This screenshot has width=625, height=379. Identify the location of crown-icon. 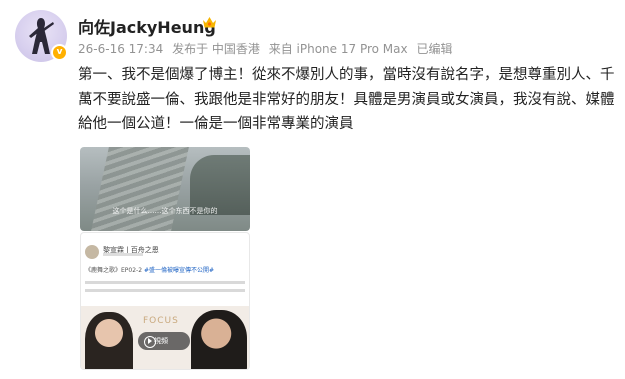
(209, 22).